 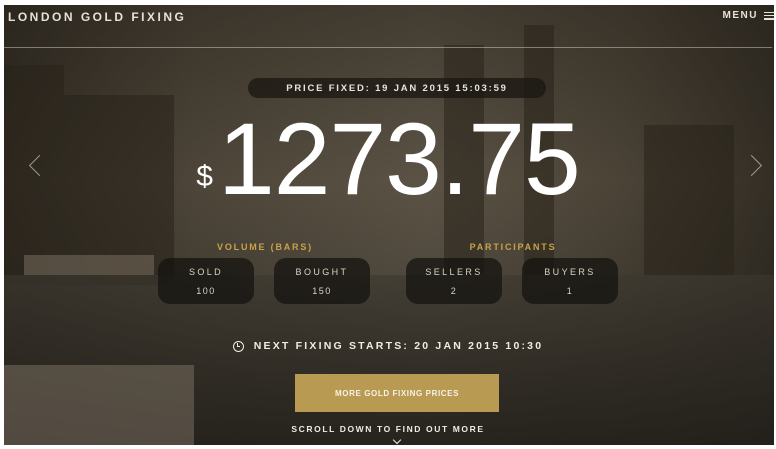 What do you see at coordinates (398, 346) in the screenshot?
I see `next-fixing-text: NEXT FIXING STARTS: 20 JAN 2015 10:30` at bounding box center [398, 346].